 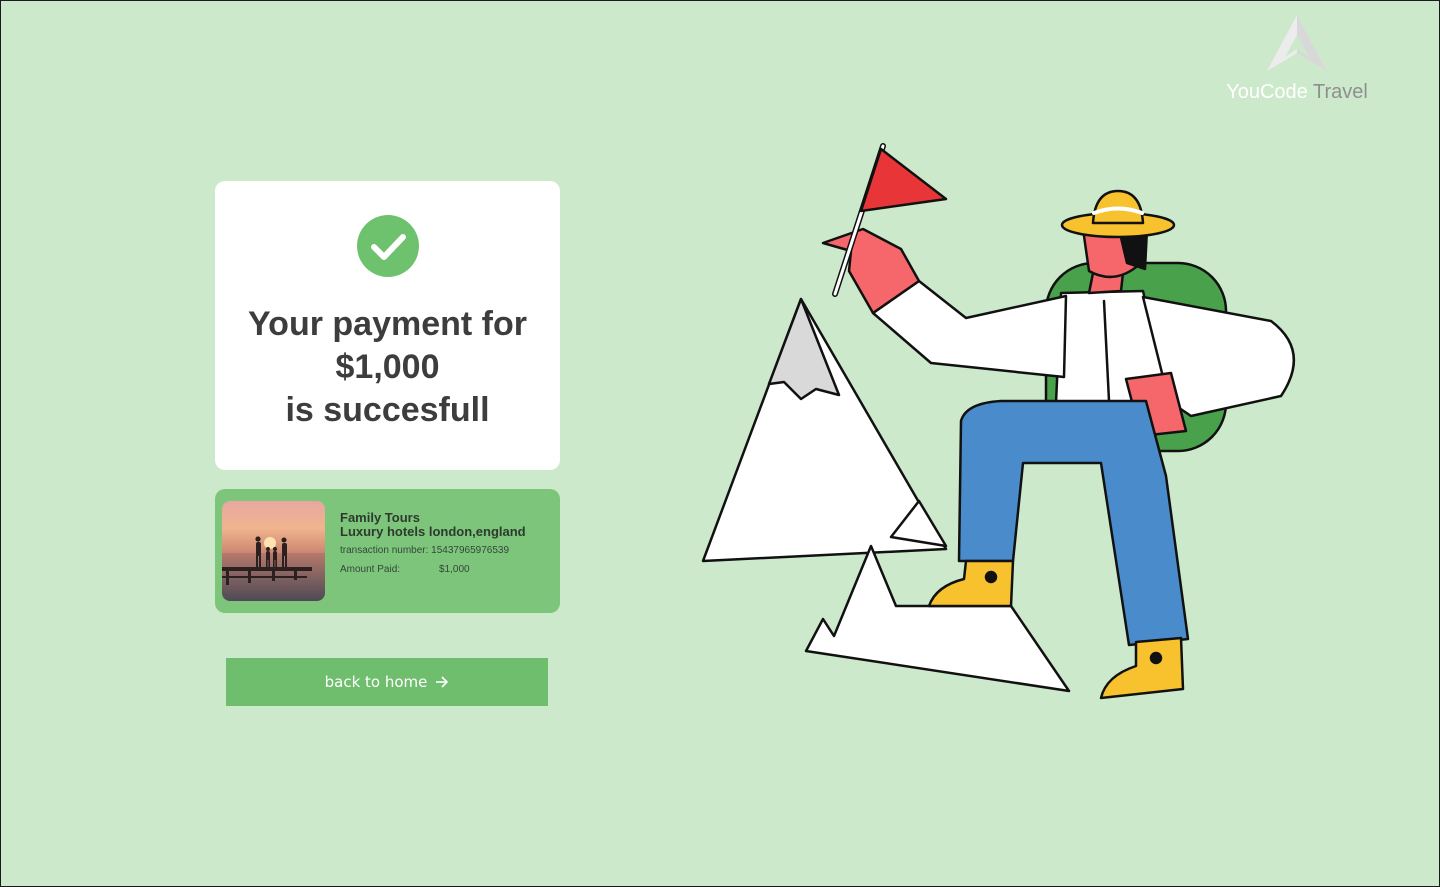 I want to click on transaction-number: 15437965976539, so click(x=470, y=550).